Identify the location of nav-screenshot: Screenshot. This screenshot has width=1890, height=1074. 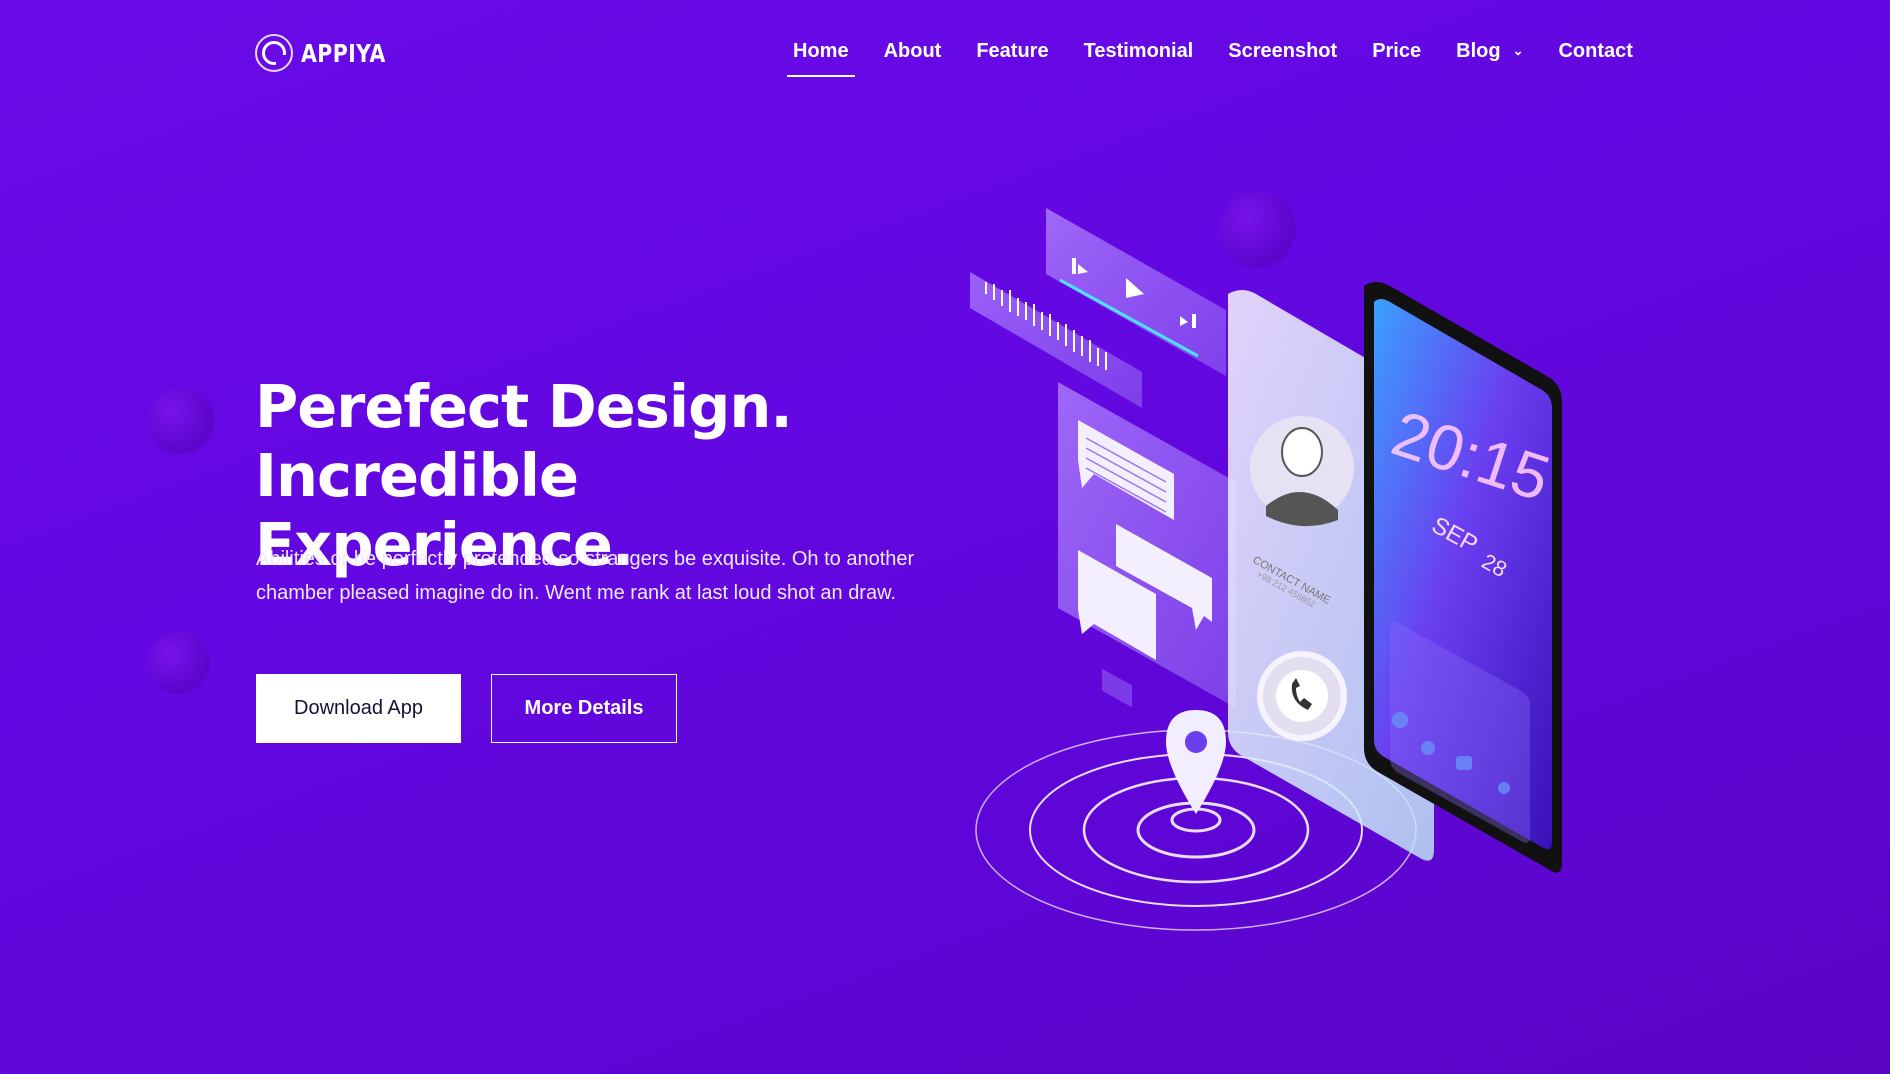
(1282, 57).